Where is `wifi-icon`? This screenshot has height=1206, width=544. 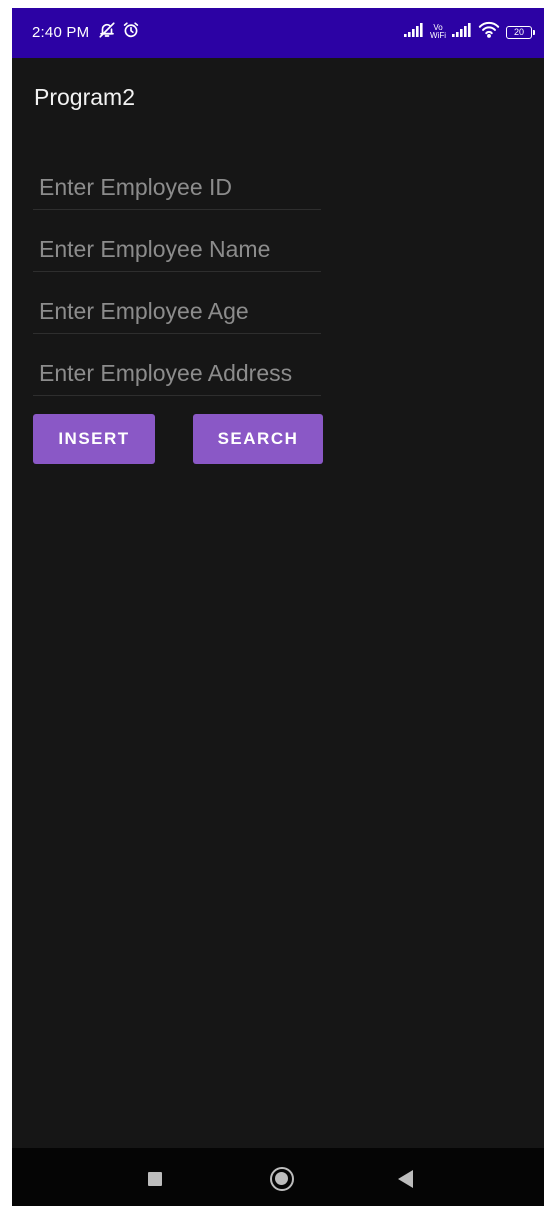
wifi-icon is located at coordinates (489, 32).